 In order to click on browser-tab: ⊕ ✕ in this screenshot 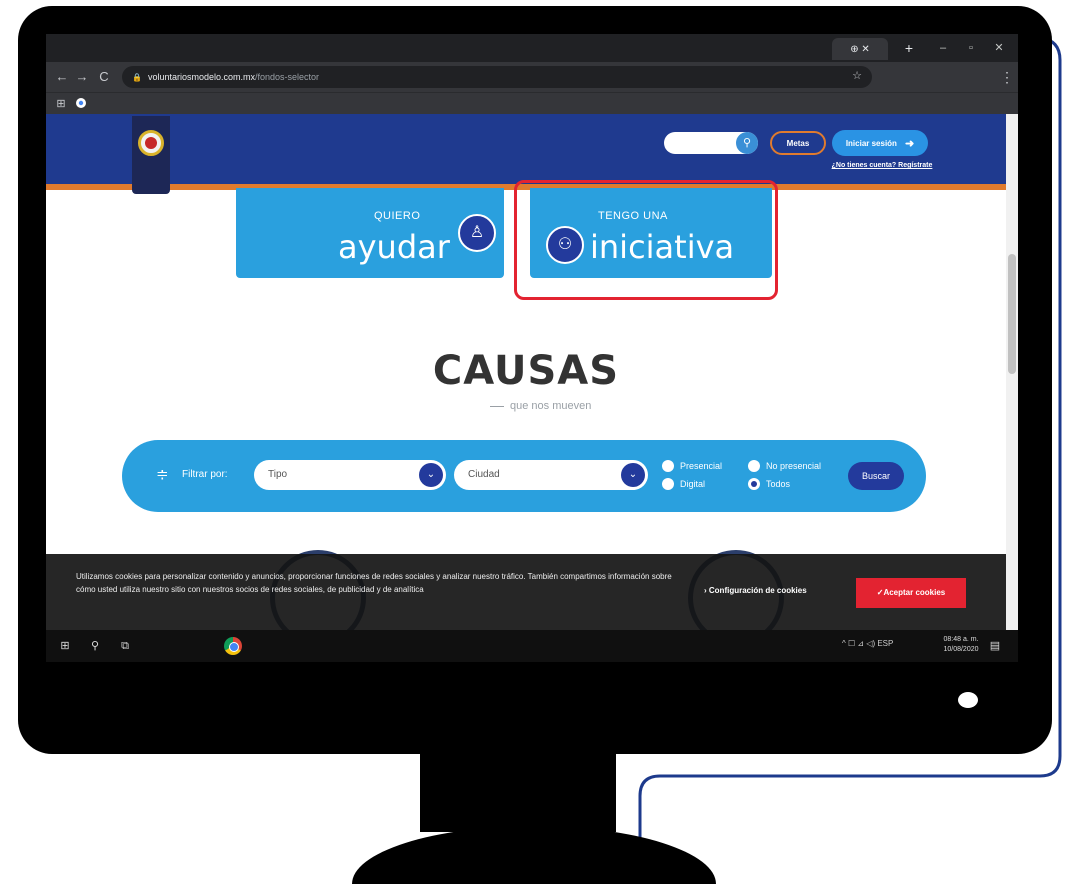, I will do `click(860, 49)`.